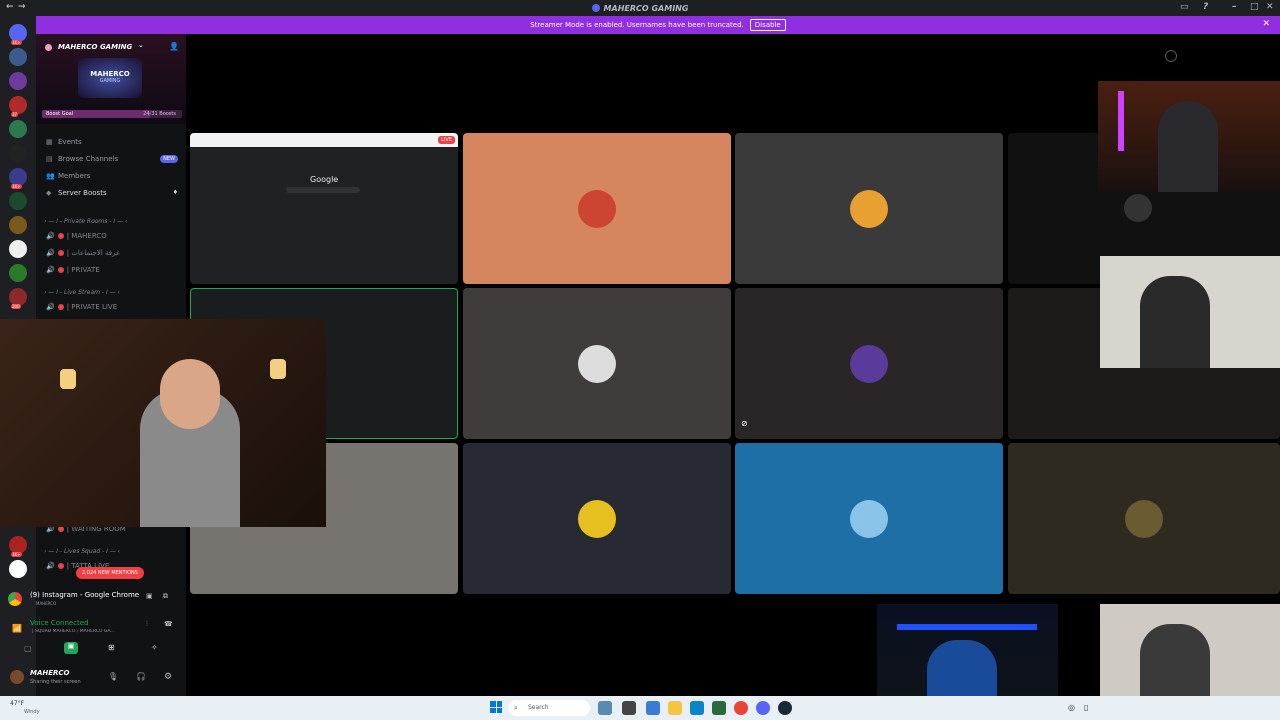 The width and height of the screenshot is (1280, 720). I want to click on category-private-rooms: › — I - Private Rooms - I — ‹, so click(85, 221).